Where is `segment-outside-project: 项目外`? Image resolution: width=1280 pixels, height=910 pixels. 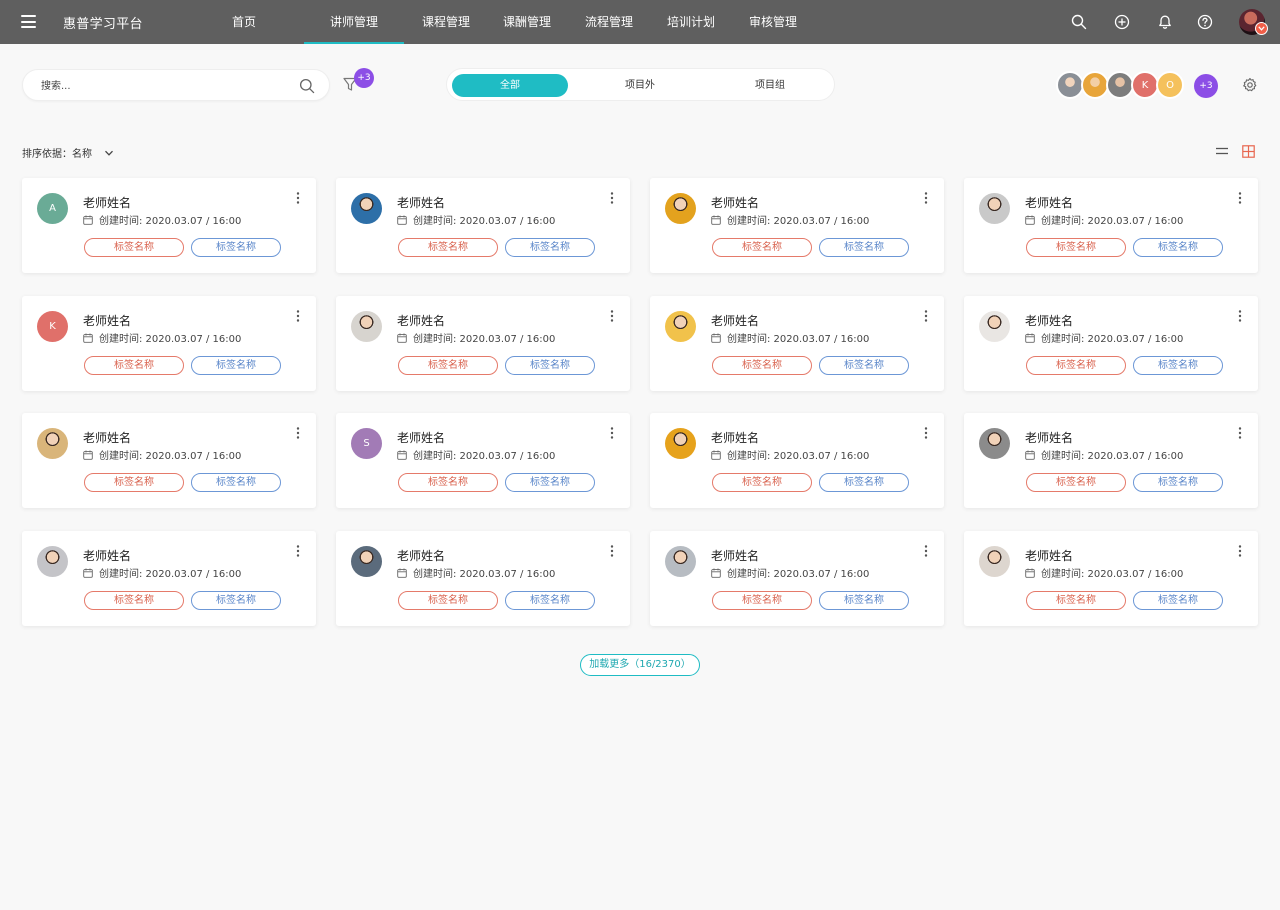 segment-outside-project: 项目外 is located at coordinates (640, 85).